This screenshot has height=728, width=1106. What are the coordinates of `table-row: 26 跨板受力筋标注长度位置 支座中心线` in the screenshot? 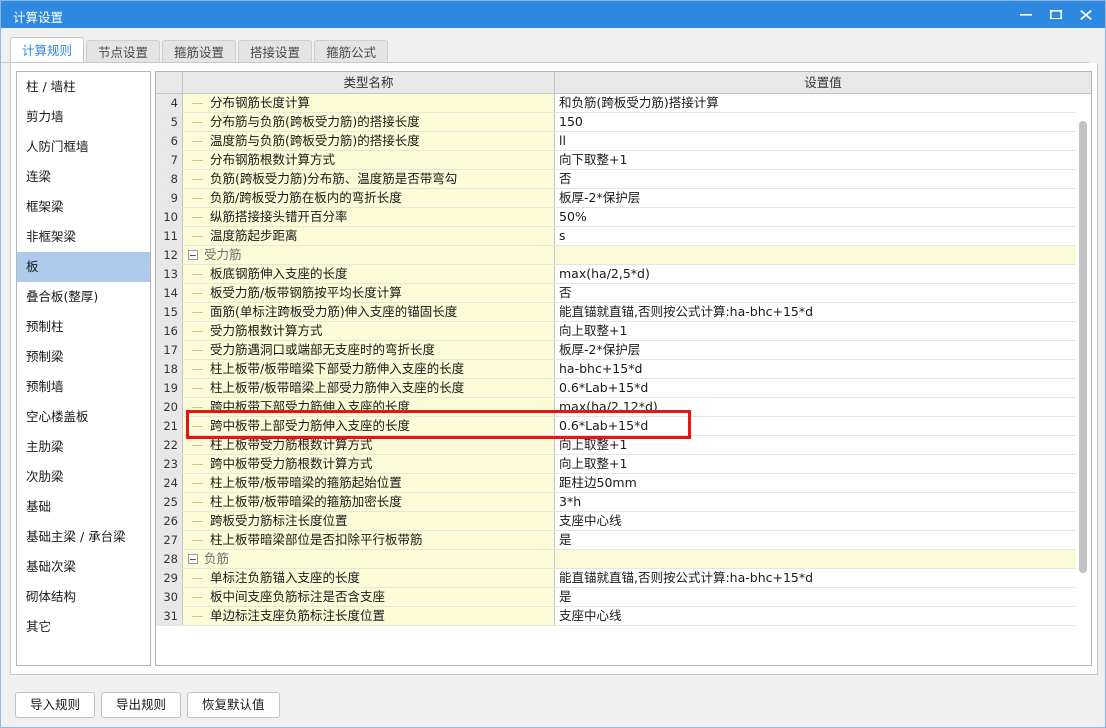 It's located at (623, 521).